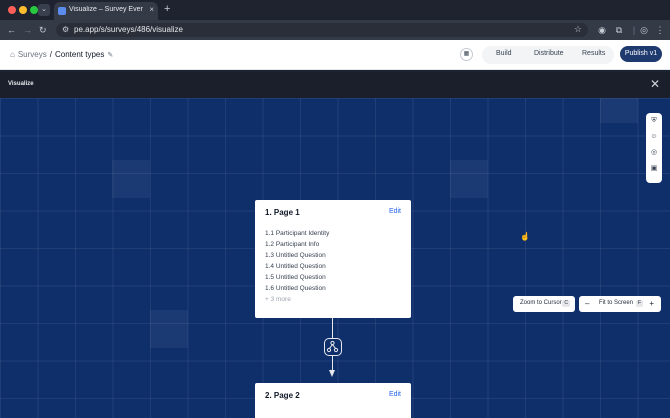 This screenshot has width=670, height=418. I want to click on window-close-button, so click(12, 10).